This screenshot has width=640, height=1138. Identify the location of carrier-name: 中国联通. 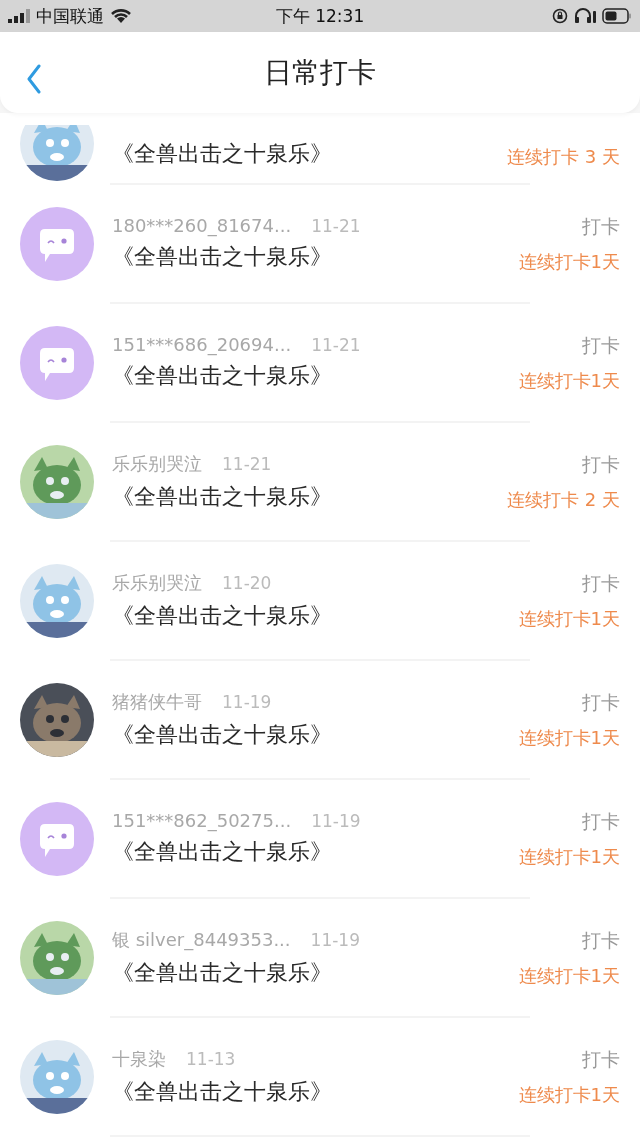
(70, 16).